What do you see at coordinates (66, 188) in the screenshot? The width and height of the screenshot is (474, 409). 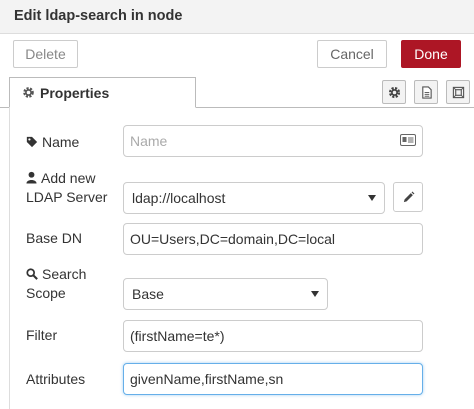 I see `server-label: Add new LDAP Server` at bounding box center [66, 188].